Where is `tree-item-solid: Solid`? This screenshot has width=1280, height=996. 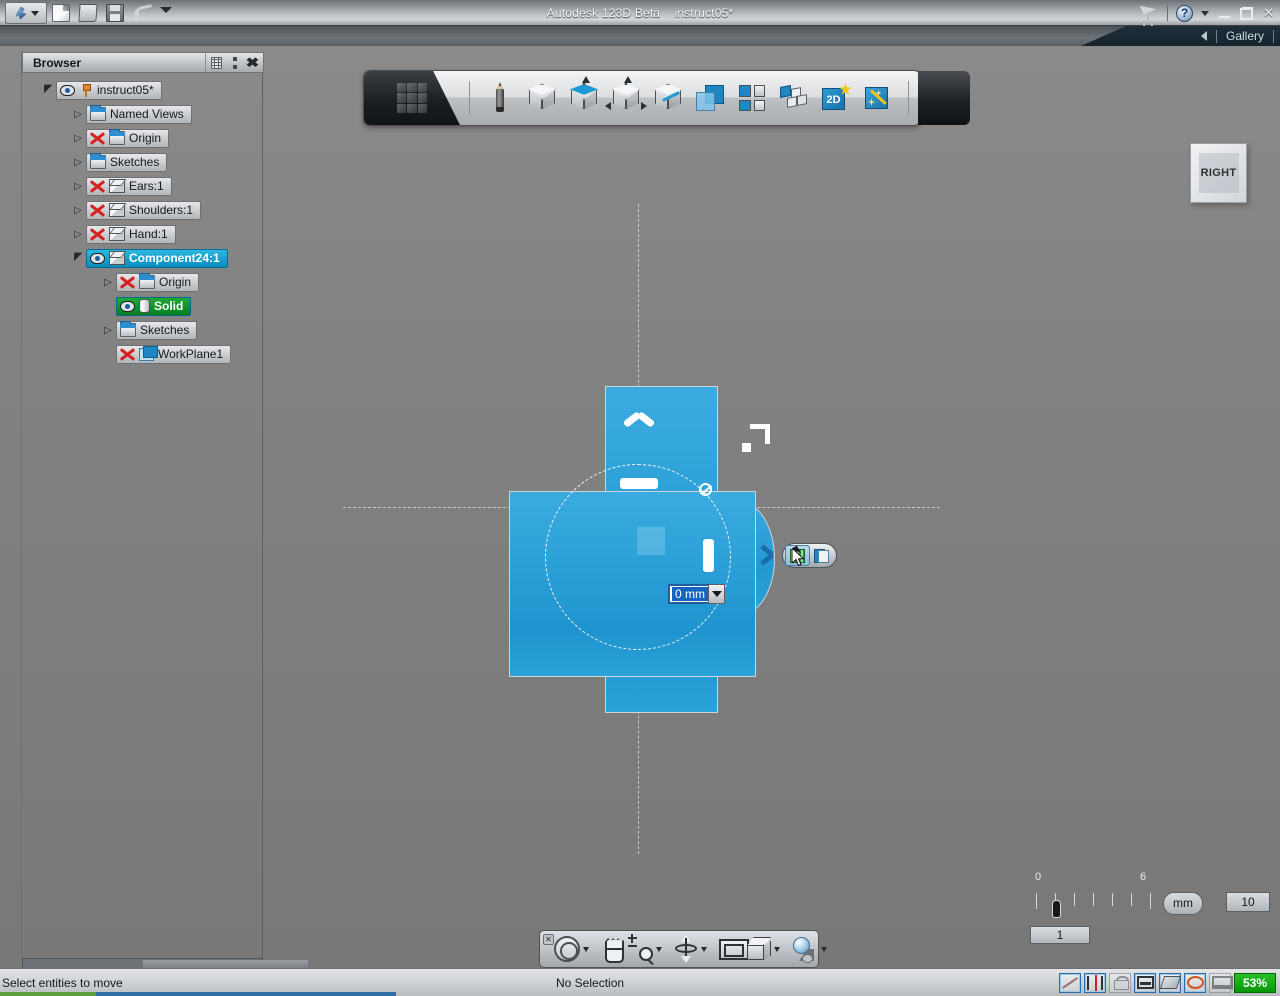 tree-item-solid: Solid is located at coordinates (142, 306).